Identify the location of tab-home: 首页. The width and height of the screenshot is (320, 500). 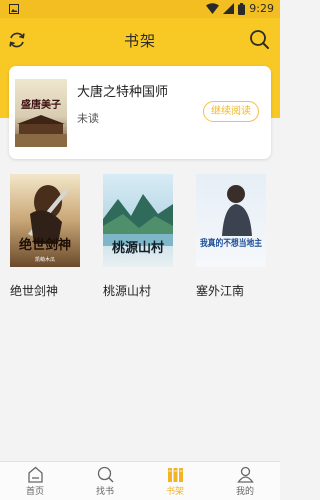
(35, 481).